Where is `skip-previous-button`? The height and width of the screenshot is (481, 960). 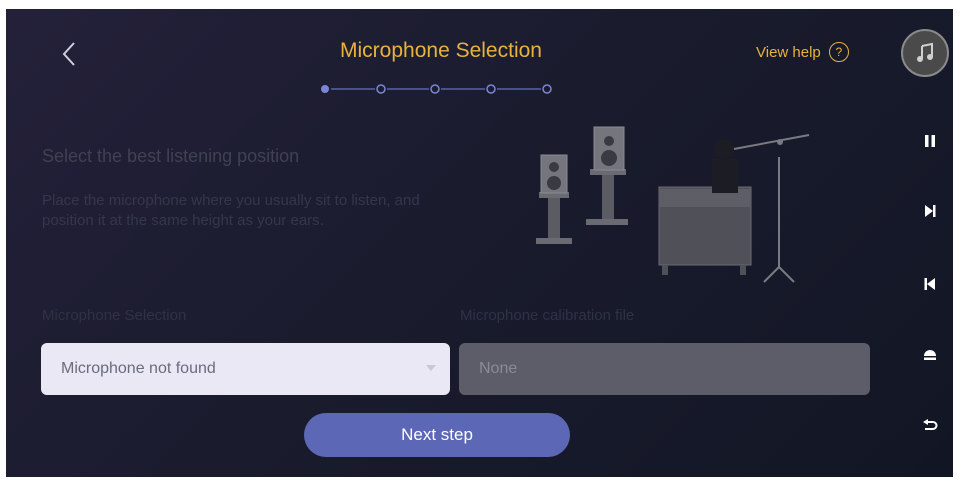 skip-previous-button is located at coordinates (930, 284).